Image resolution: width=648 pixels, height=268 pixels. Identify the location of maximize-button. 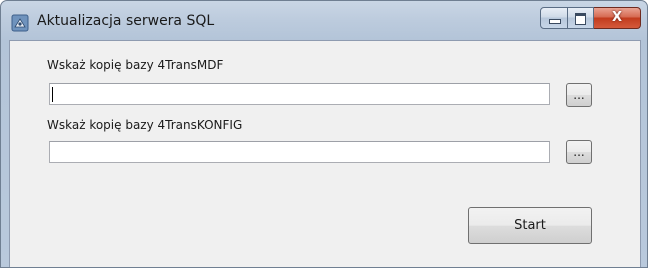
(581, 18).